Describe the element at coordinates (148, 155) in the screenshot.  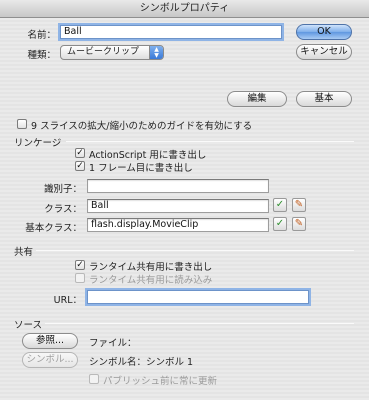
I see `export-actionscript-label: ActionScript 用に書き出し` at that location.